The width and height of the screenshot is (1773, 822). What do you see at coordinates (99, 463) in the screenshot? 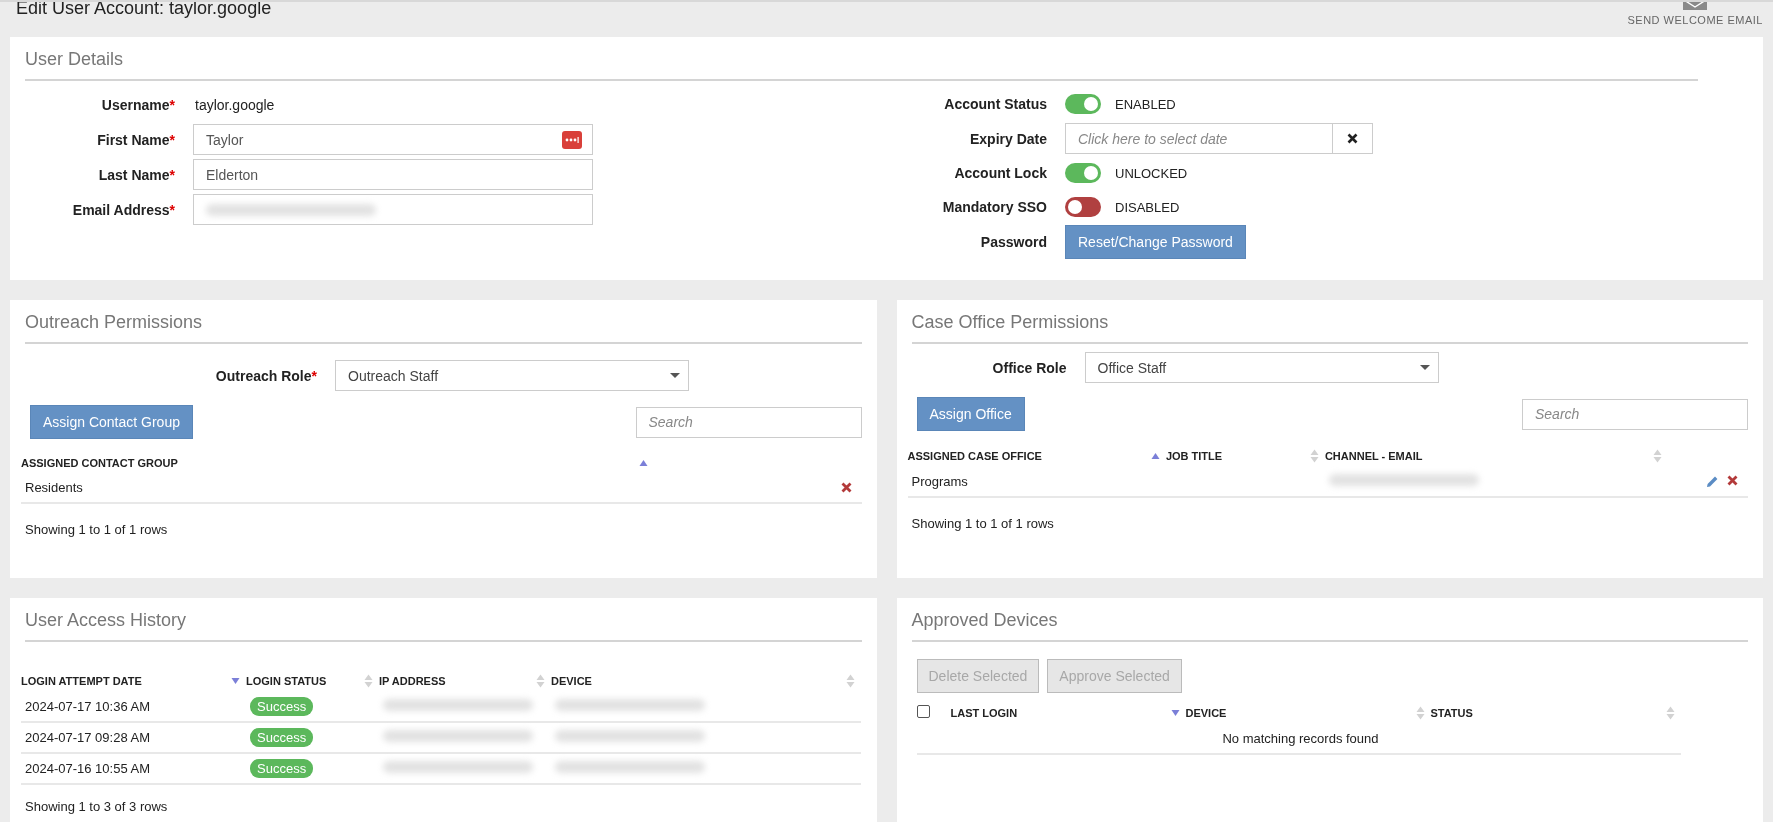
I see `column-header: ASSIGNED CONTACT GROUP` at bounding box center [99, 463].